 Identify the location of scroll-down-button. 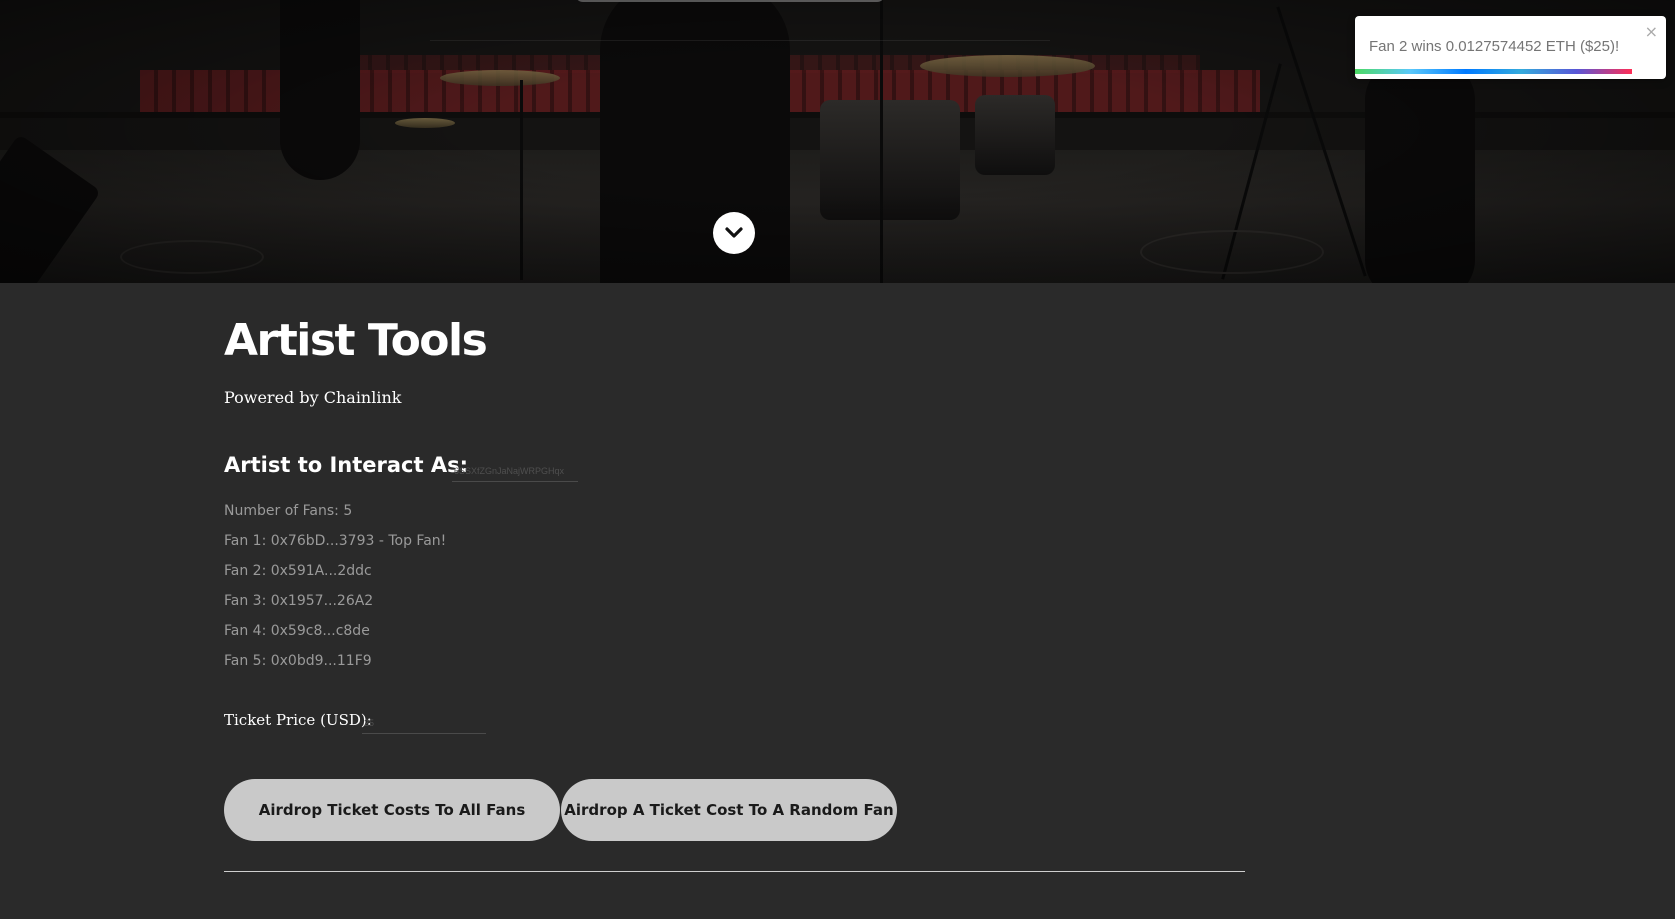
(734, 233).